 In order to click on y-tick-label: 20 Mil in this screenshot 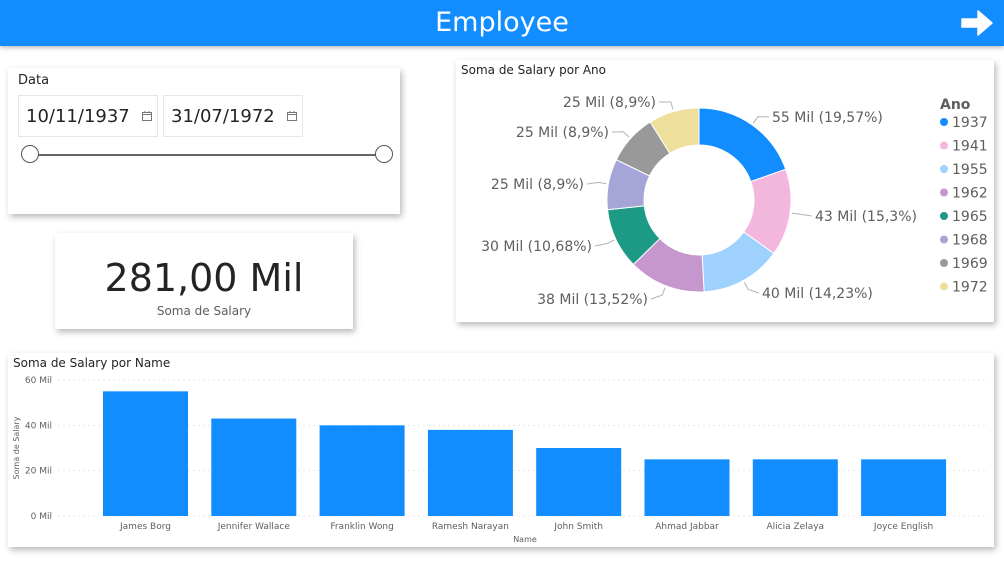, I will do `click(38, 472)`.